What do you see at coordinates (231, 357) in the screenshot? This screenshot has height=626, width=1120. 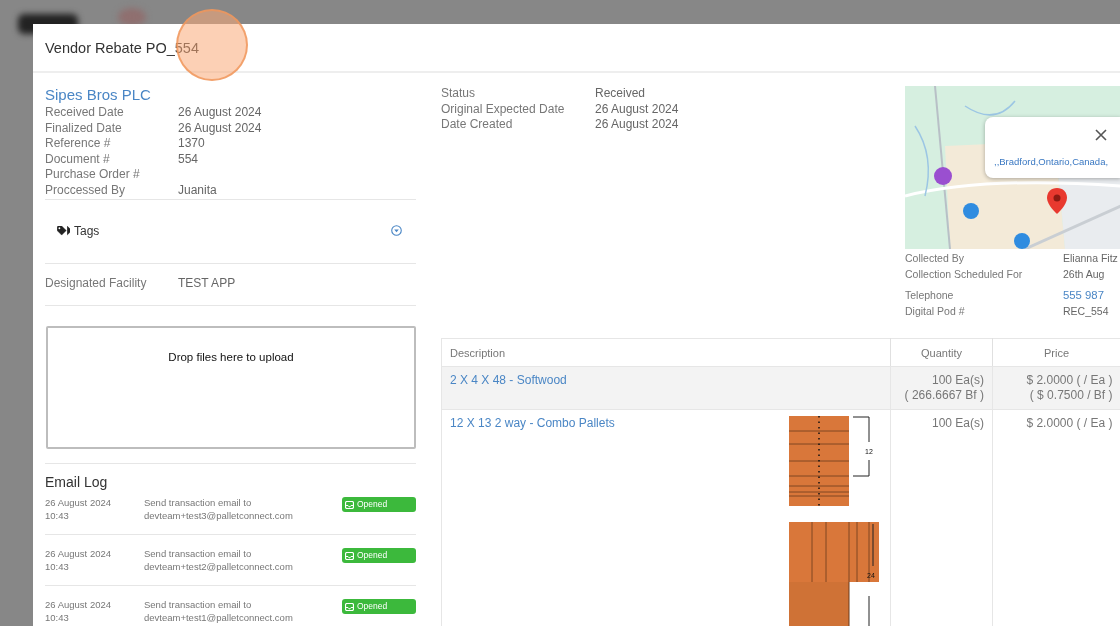 I see `upload-prompt: Drop files here to upload` at bounding box center [231, 357].